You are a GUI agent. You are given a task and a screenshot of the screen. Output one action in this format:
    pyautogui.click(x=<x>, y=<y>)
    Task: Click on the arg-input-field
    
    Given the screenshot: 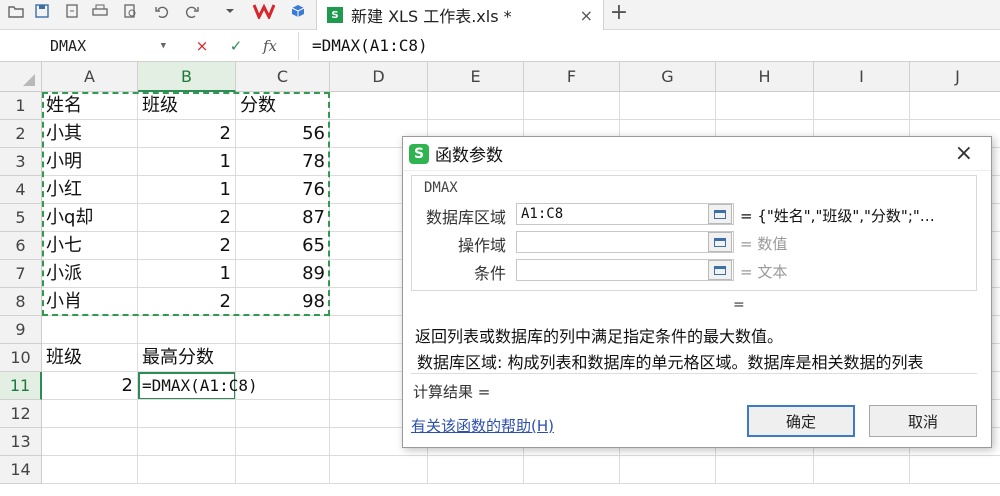 What is the action you would take?
    pyautogui.click(x=625, y=242)
    